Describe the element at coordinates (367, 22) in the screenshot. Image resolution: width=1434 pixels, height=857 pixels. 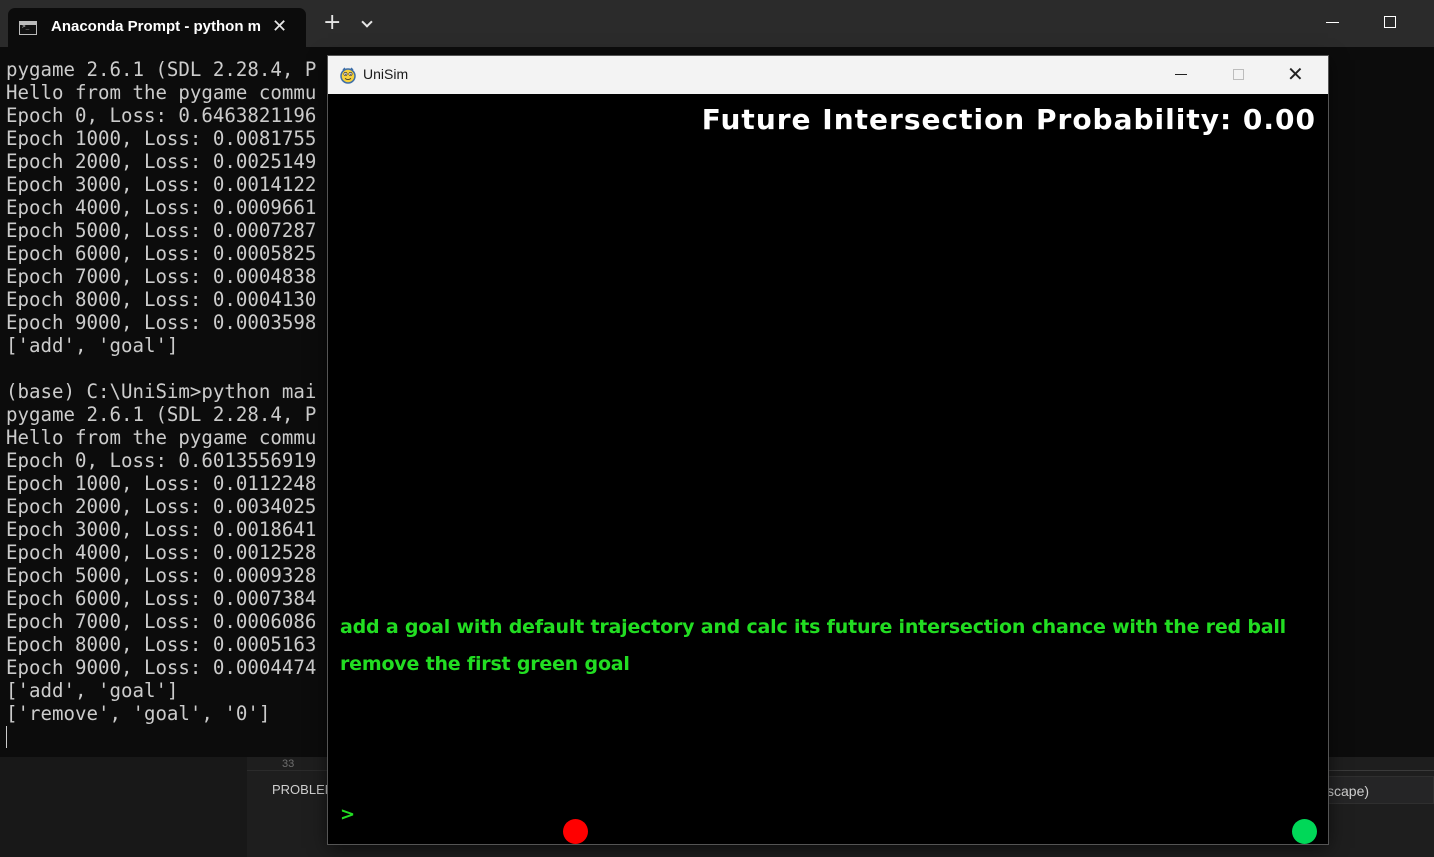
I see `chevron-down-icon` at that location.